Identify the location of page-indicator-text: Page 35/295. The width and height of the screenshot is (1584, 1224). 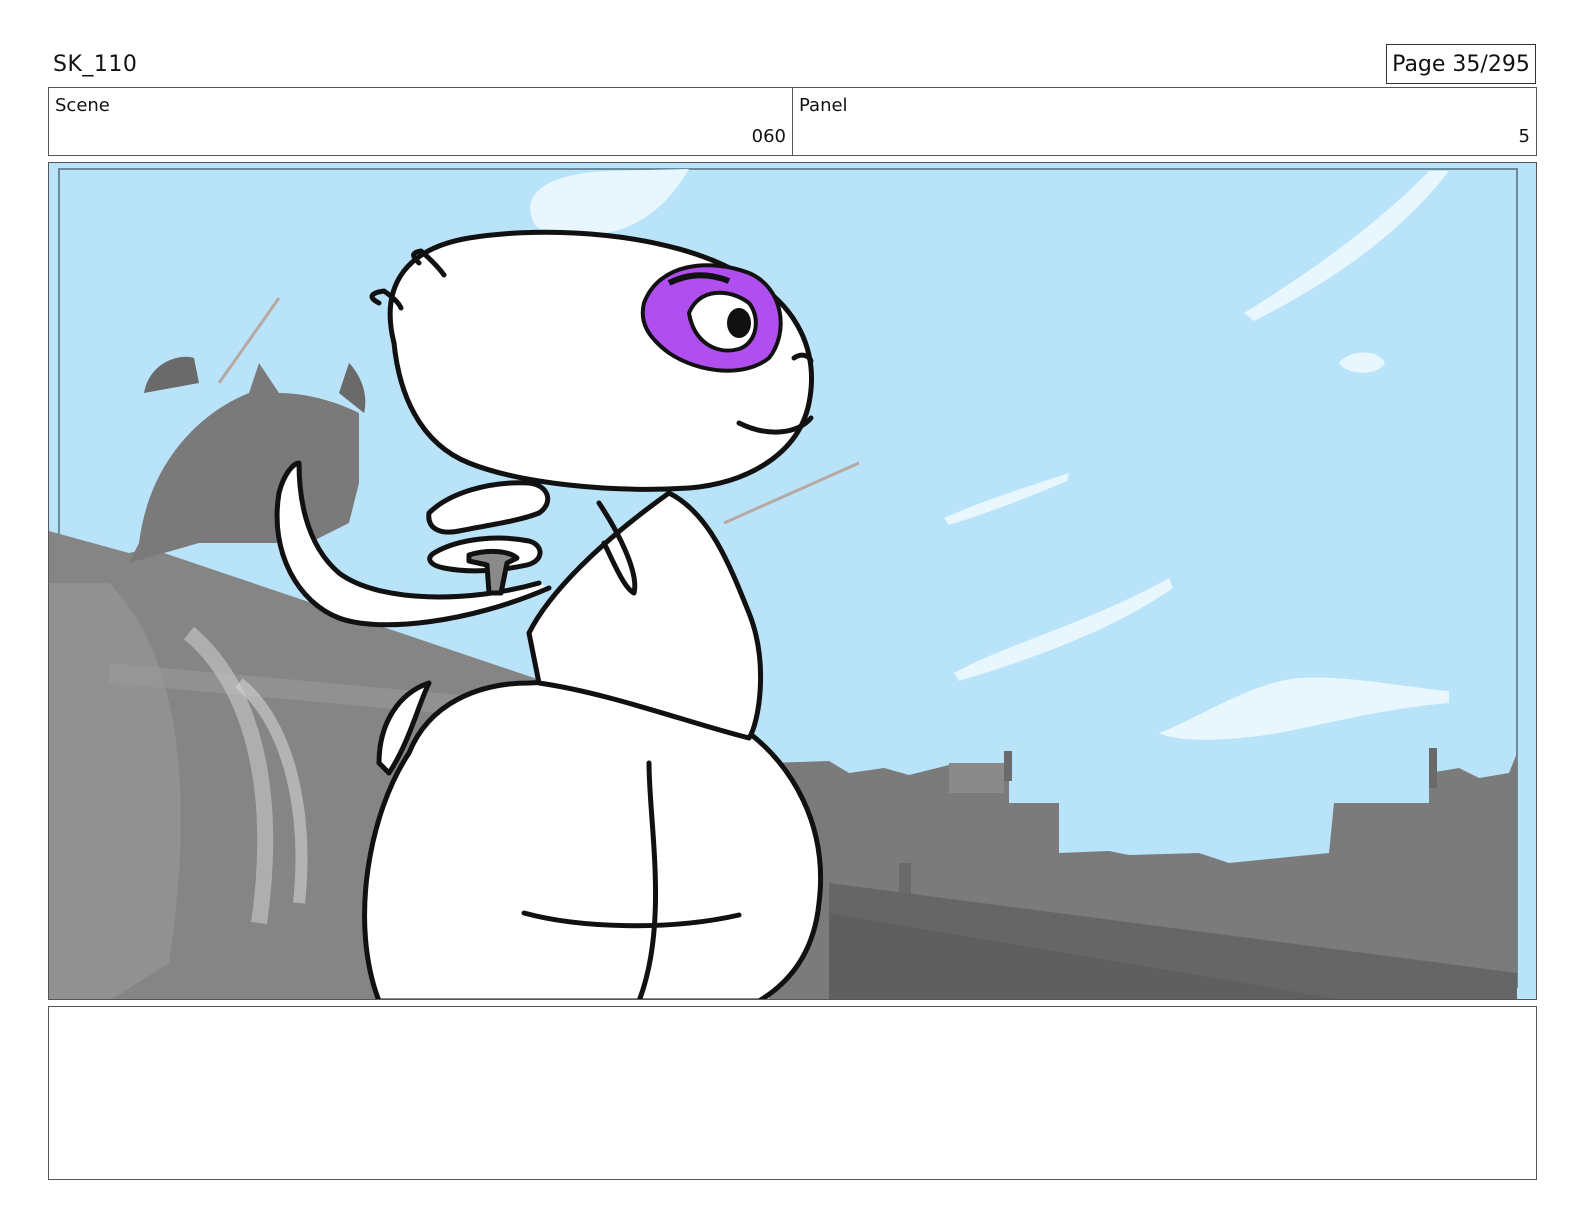
(1461, 64).